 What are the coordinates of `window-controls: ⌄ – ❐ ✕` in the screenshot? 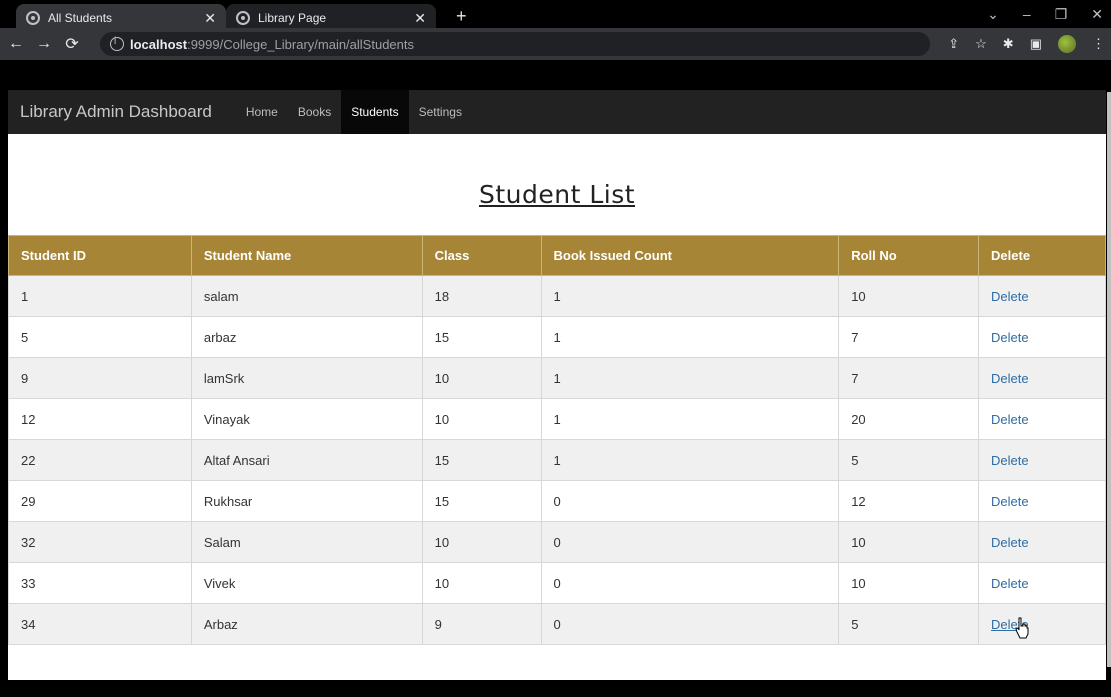 It's located at (1045, 14).